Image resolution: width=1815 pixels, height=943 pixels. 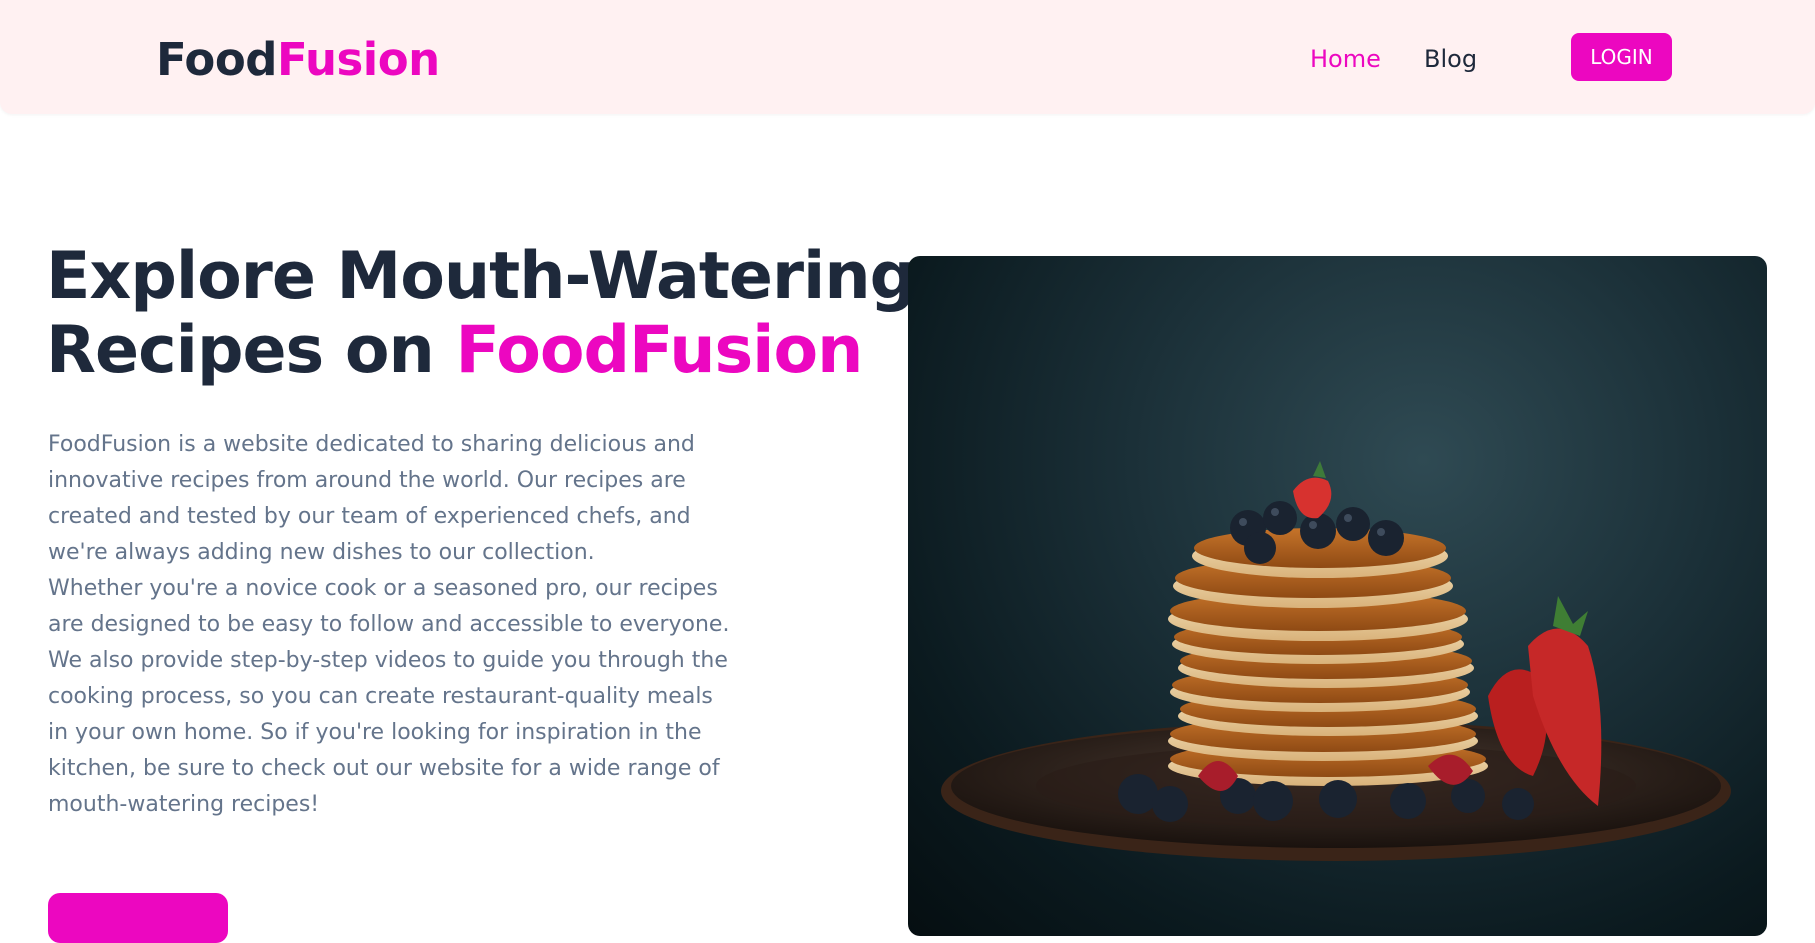 What do you see at coordinates (1450, 59) in the screenshot?
I see `nav-link-blog: Blog` at bounding box center [1450, 59].